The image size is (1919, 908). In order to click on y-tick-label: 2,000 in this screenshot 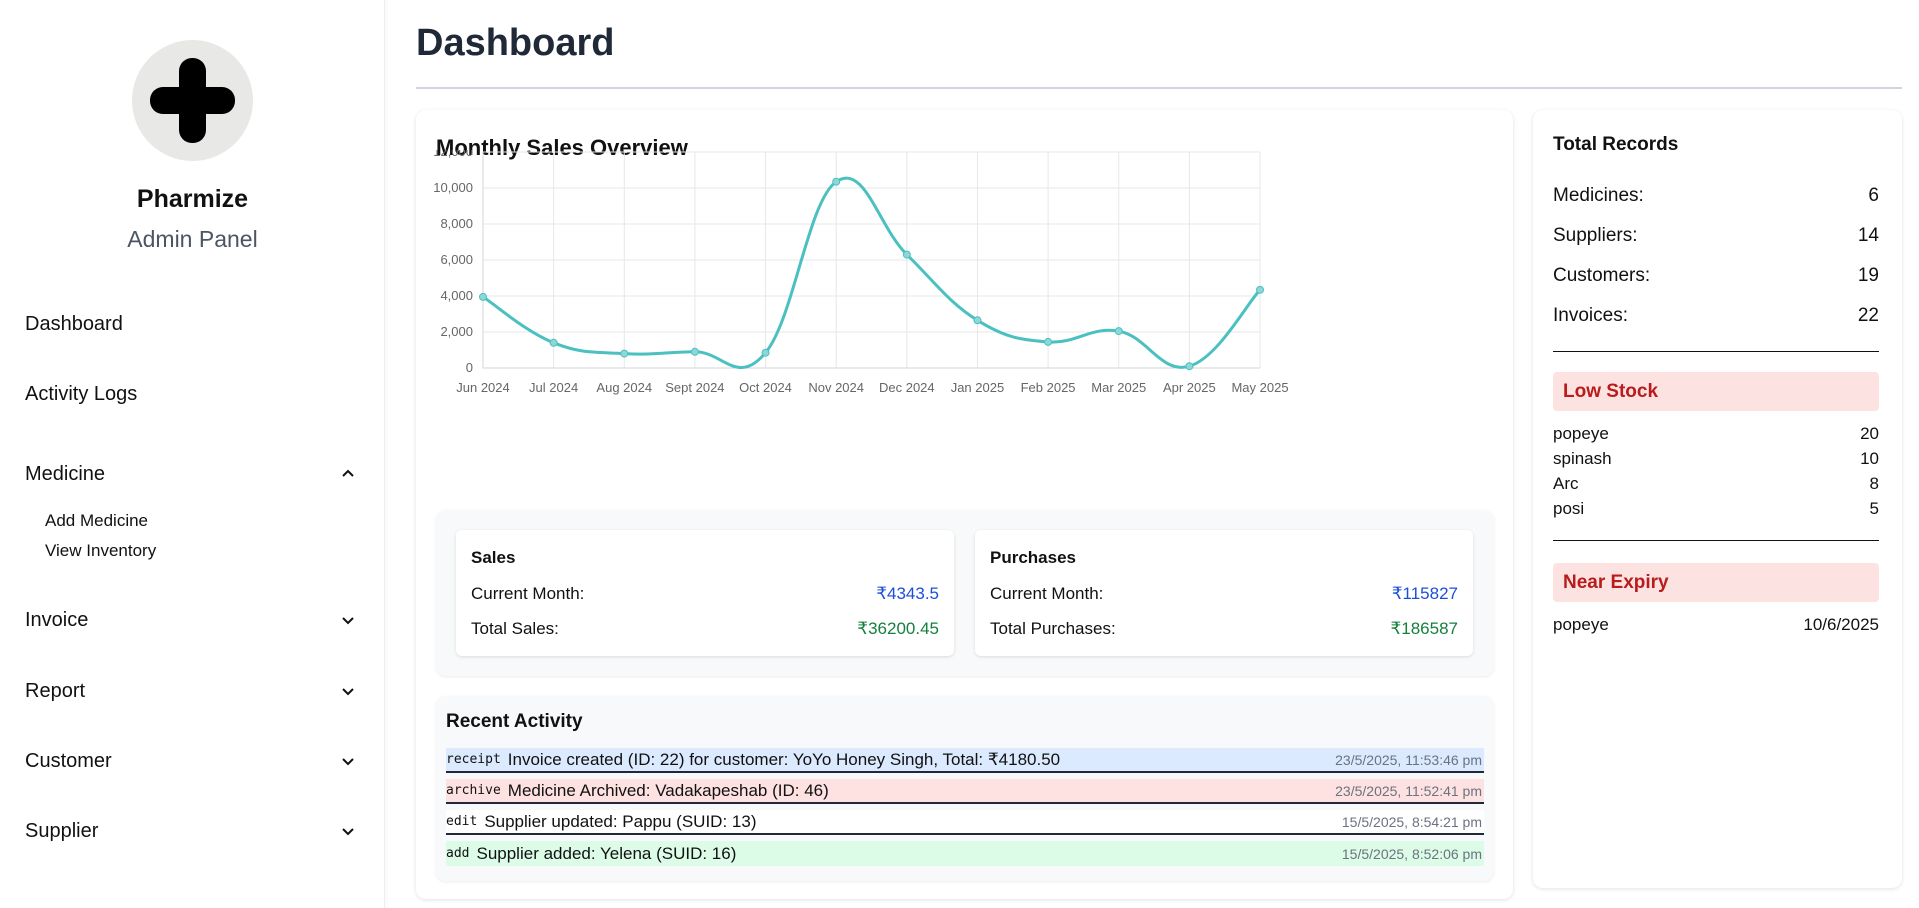, I will do `click(456, 331)`.